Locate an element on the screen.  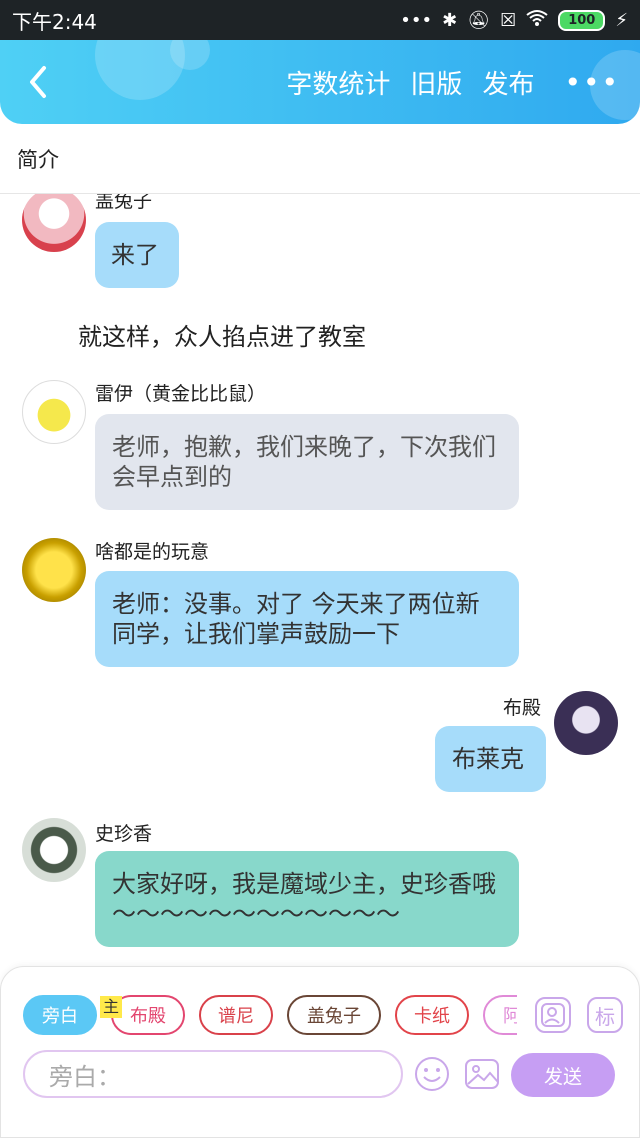
app-header: 字数统计 旧版 发布 ••• is located at coordinates (320, 82).